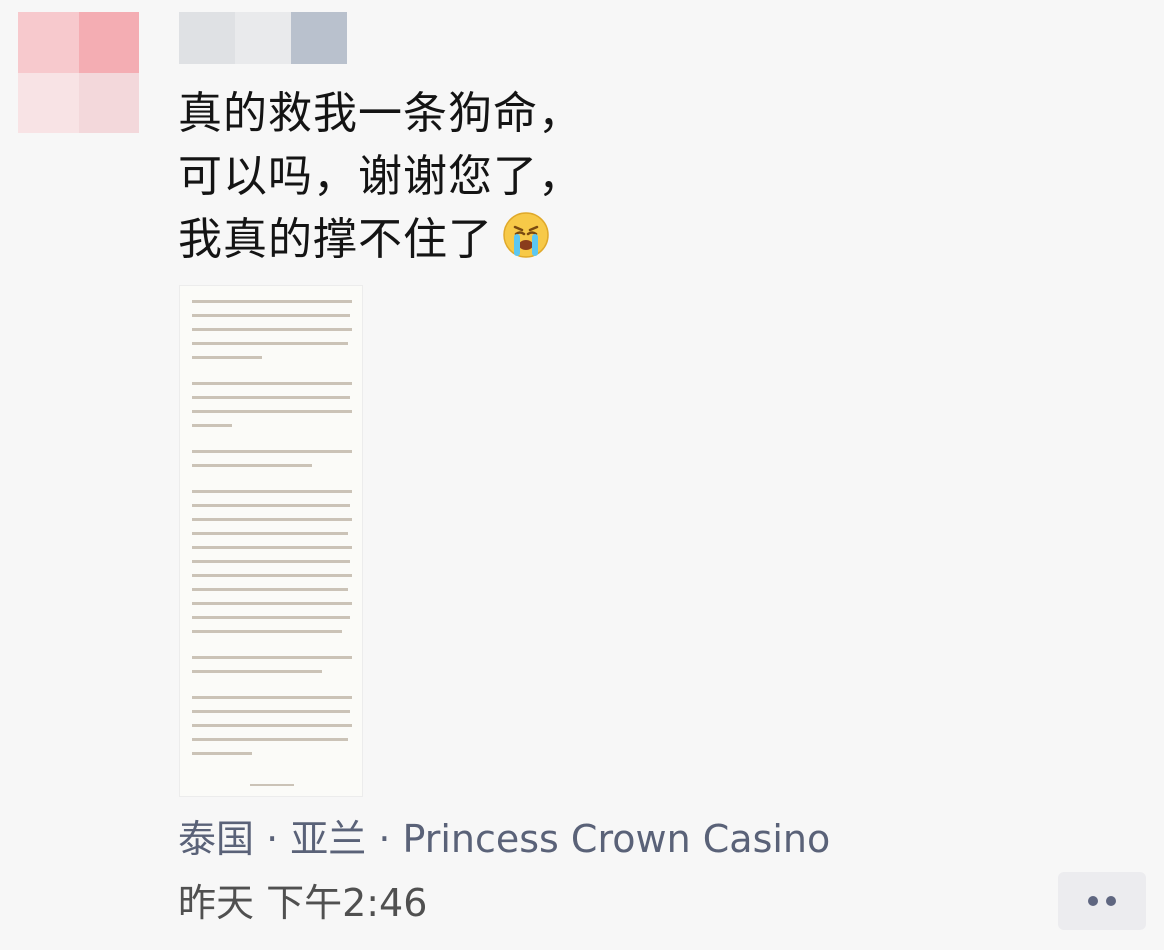  Describe the element at coordinates (78, 72) in the screenshot. I see `avatar` at that location.